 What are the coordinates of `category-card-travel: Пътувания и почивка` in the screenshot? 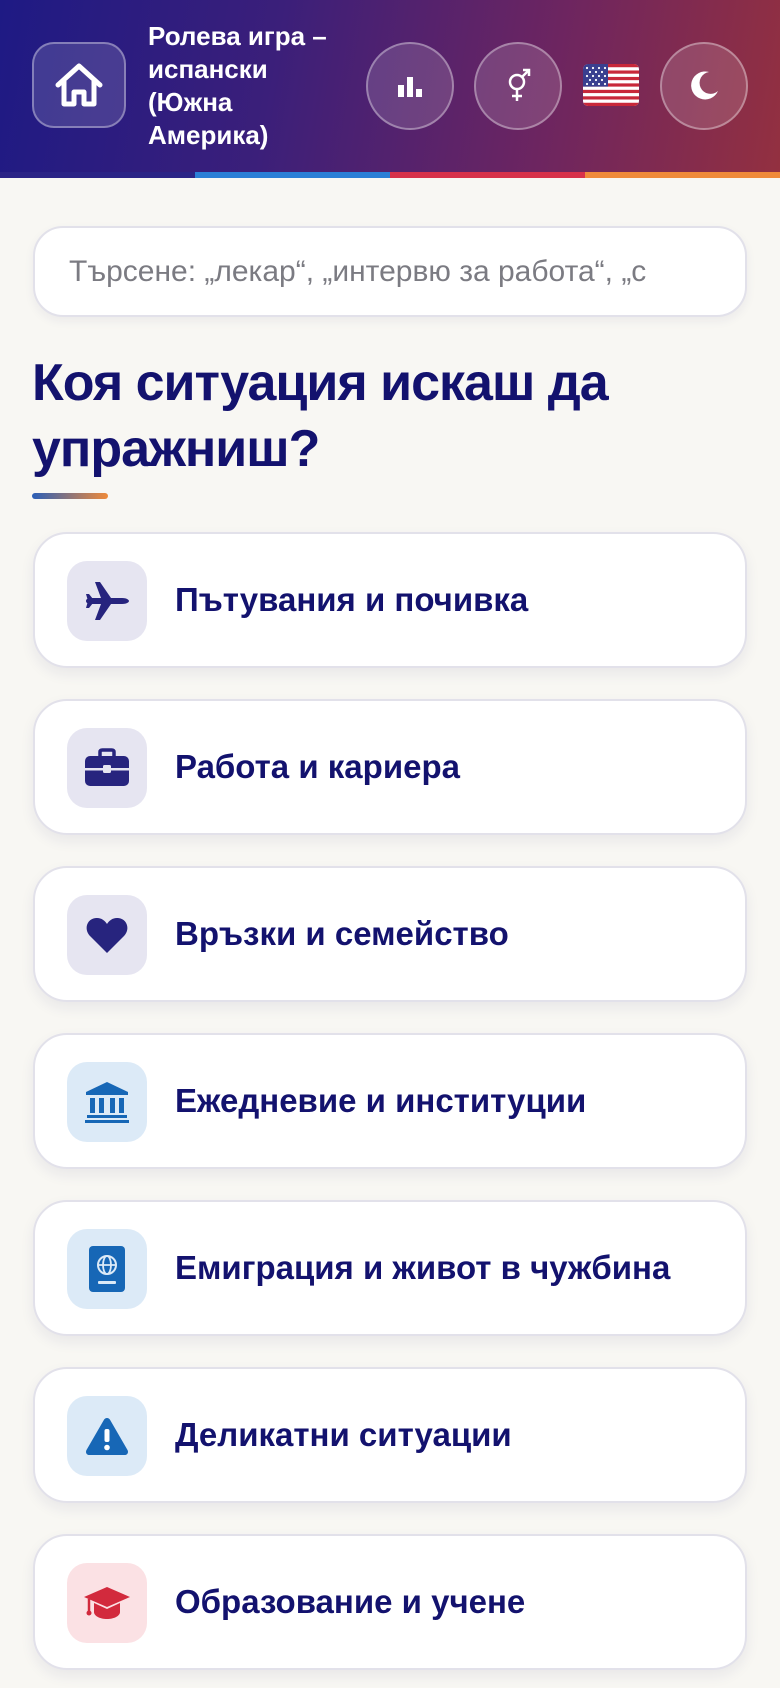 It's located at (390, 600).